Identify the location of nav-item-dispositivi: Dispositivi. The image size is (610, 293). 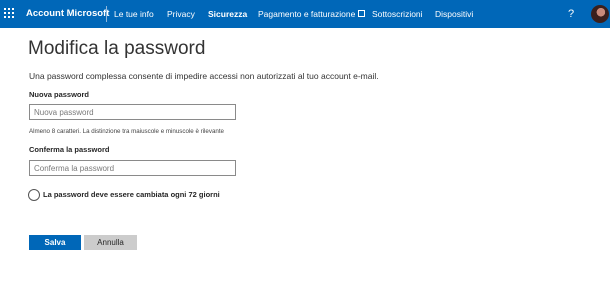
(454, 14).